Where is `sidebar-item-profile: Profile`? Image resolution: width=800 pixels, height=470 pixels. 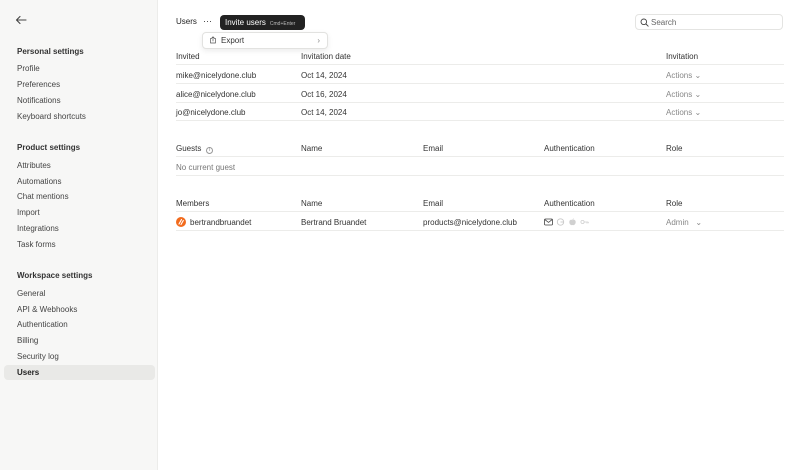 sidebar-item-profile: Profile is located at coordinates (79, 68).